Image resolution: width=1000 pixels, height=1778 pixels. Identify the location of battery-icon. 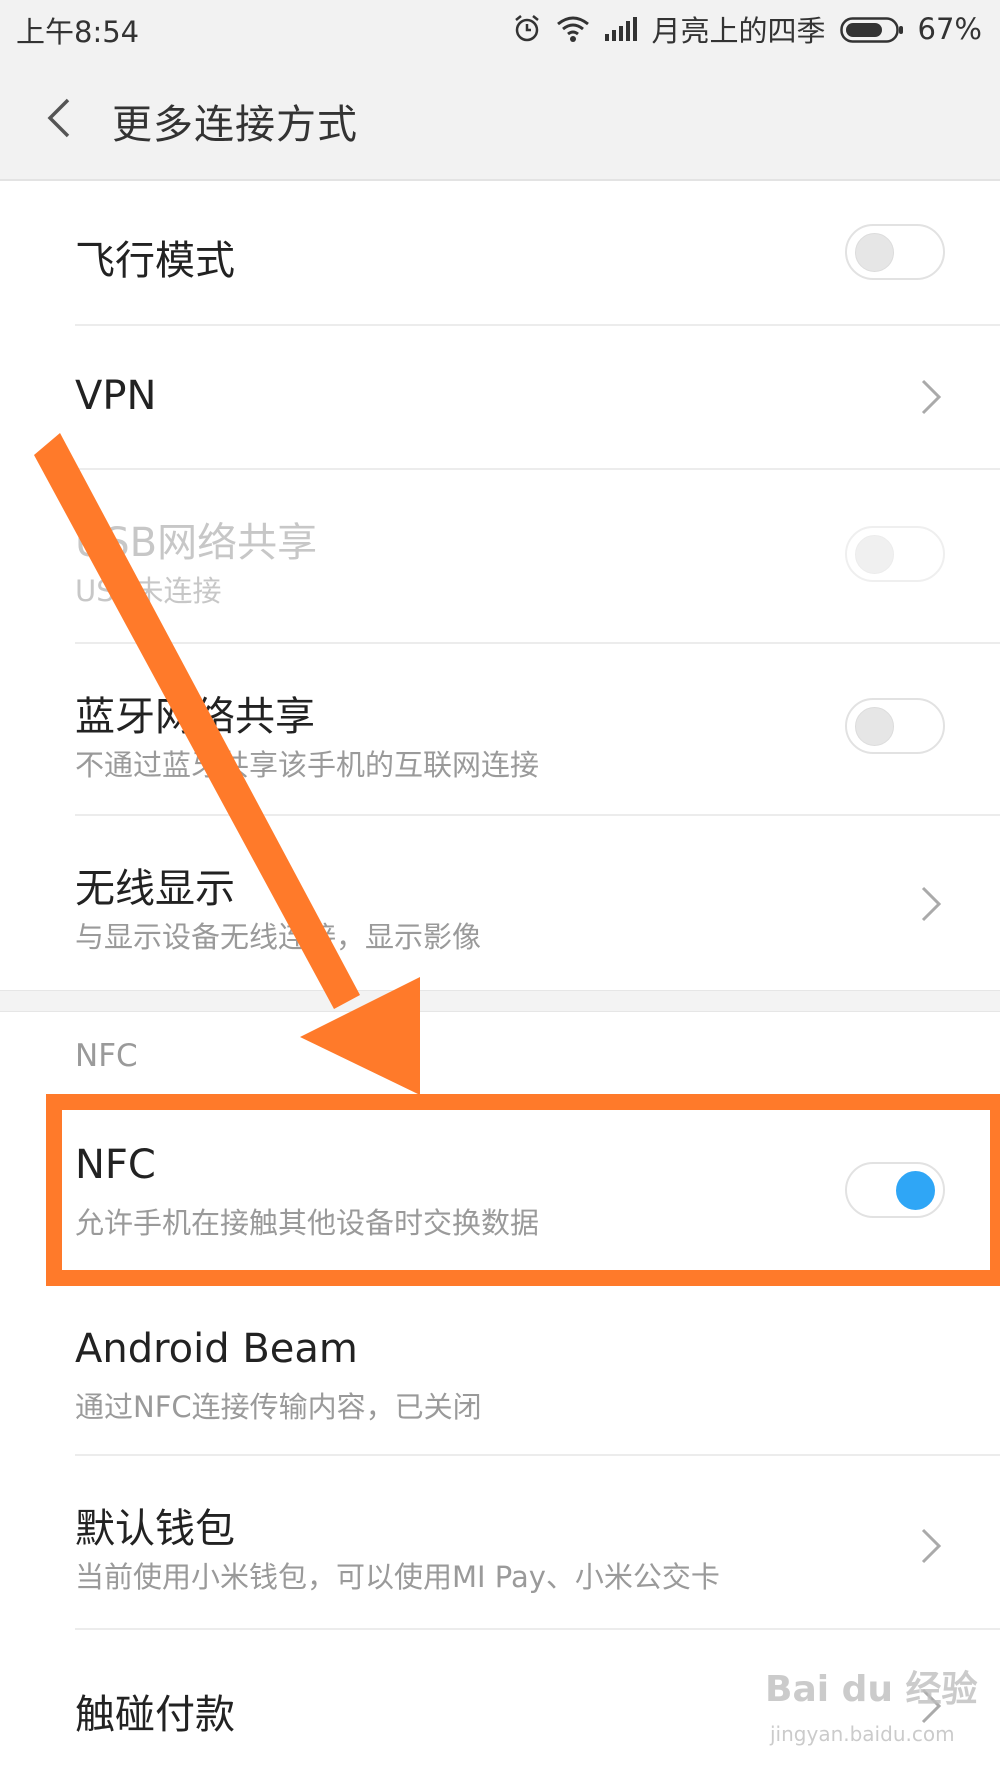
(871, 29).